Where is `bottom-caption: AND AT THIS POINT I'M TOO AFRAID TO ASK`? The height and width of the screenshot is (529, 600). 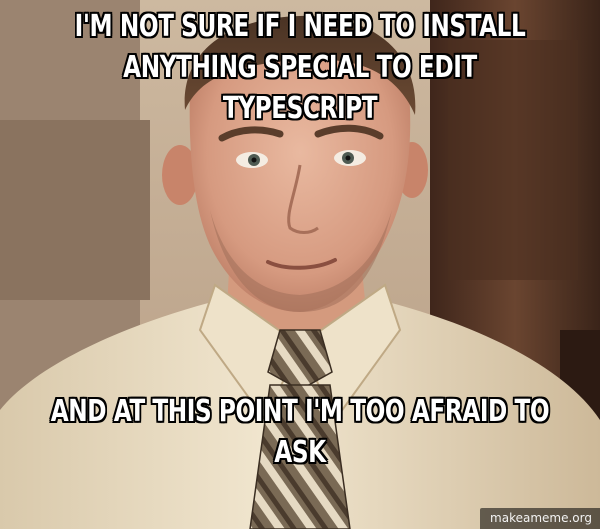 bottom-caption: AND AT THIS POINT I'M TOO AFRAID TO ASK is located at coordinates (300, 432).